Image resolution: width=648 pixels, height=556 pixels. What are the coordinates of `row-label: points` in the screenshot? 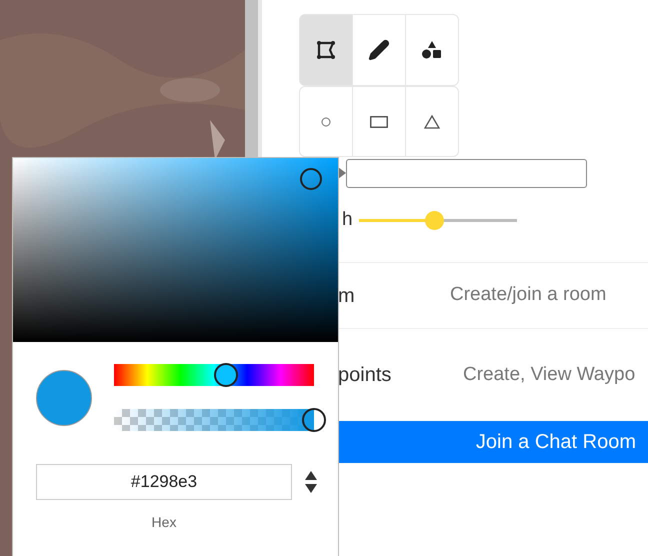 It's located at (365, 375).